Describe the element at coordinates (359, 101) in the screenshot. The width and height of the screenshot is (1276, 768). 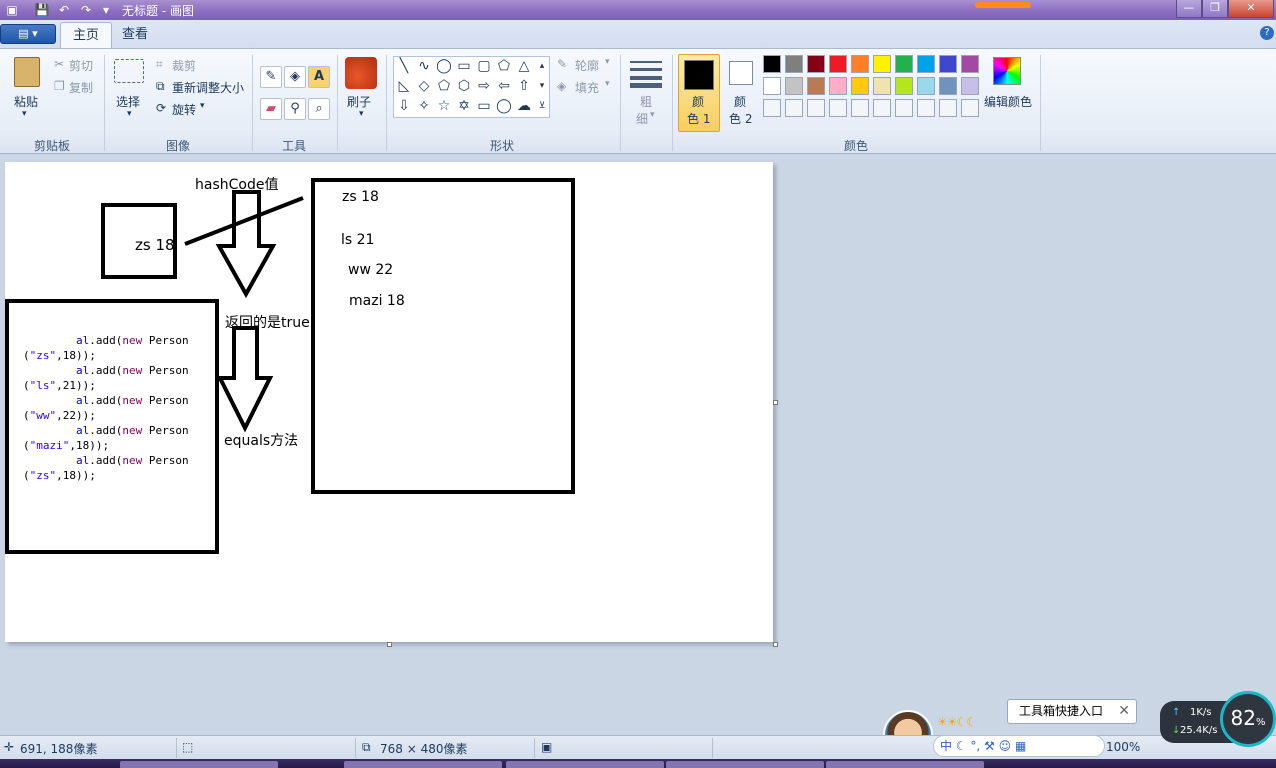
I see `brushes-button: 刷子` at that location.